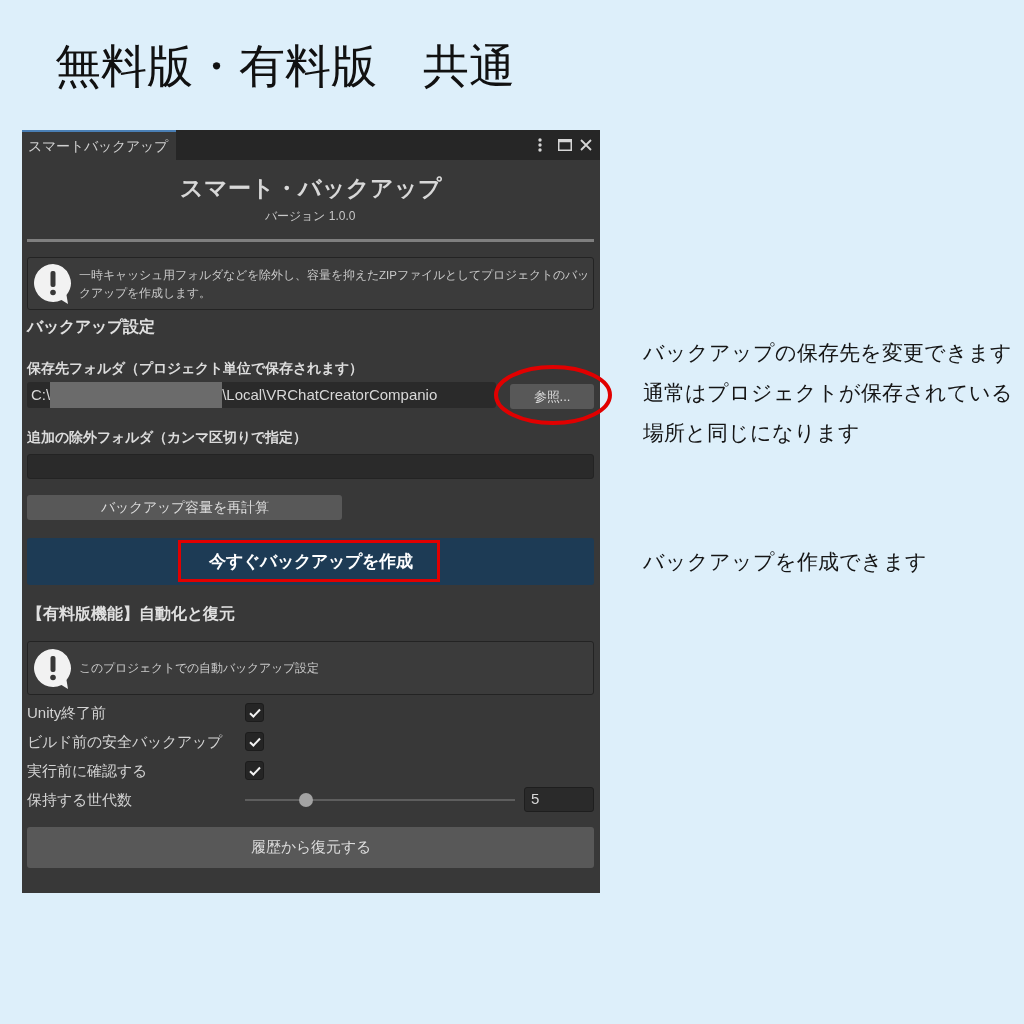 This screenshot has width=1024, height=1024. Describe the element at coordinates (184, 507) in the screenshot. I see `recalculate-button: バックアップ容量を再計算` at that location.